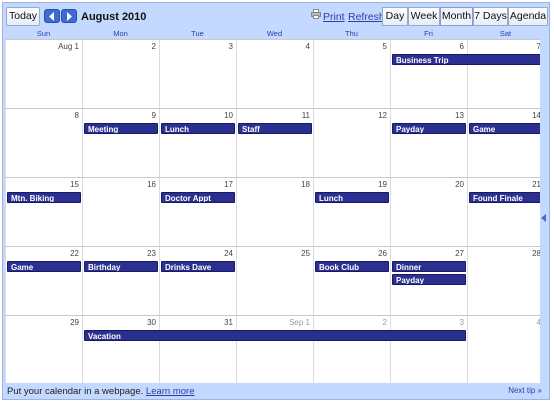  Describe the element at coordinates (505, 143) in the screenshot. I see `day-cell: 14` at that location.